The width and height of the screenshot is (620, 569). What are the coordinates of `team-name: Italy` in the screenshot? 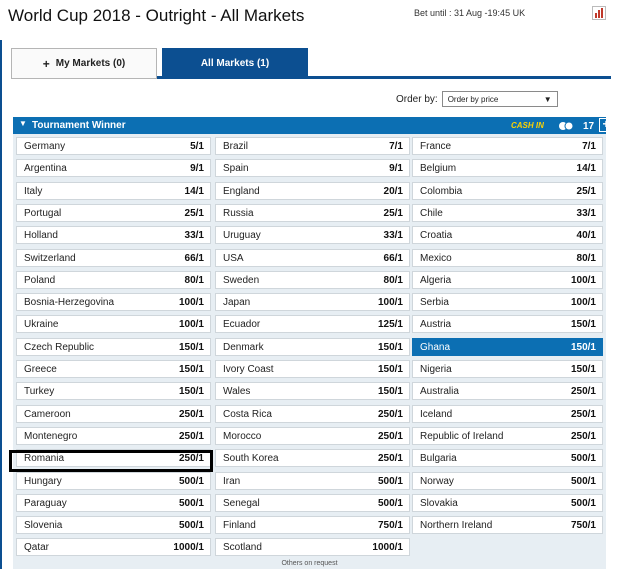 It's located at (33, 191).